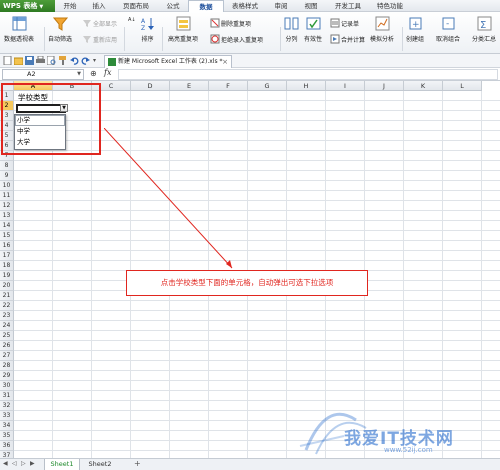 Image resolution: width=500 pixels, height=470 pixels. I want to click on split-column-button: 分列, so click(291, 29).